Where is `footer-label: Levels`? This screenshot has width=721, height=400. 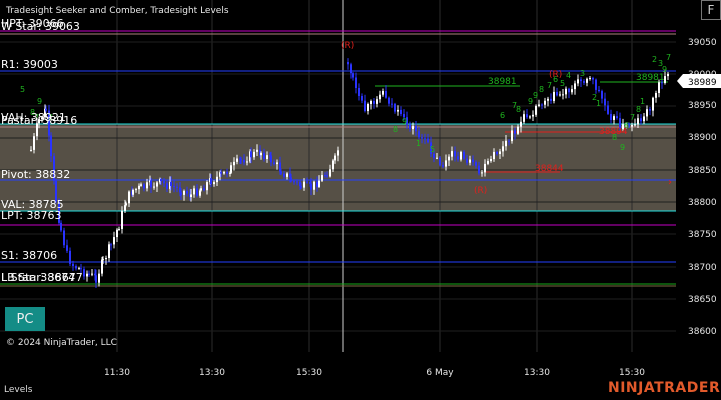 footer-label: Levels is located at coordinates (18, 390).